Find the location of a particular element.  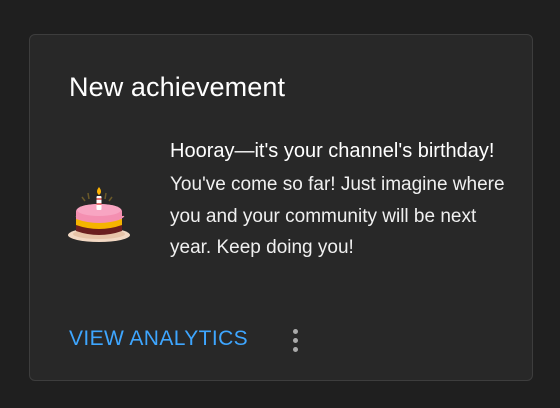

more-vert-icon is located at coordinates (295, 340).